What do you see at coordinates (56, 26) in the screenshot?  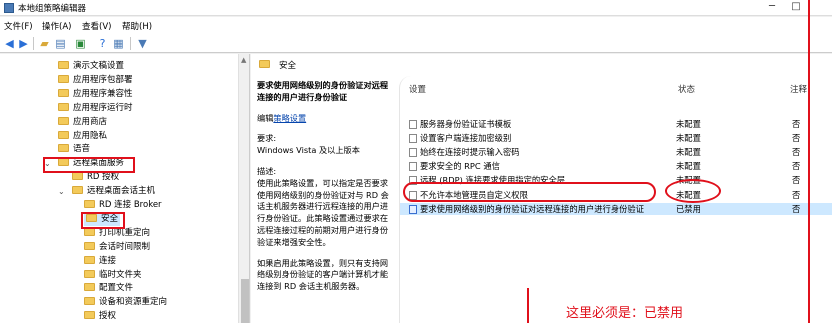 I see `menu-action: 操作(A)` at bounding box center [56, 26].